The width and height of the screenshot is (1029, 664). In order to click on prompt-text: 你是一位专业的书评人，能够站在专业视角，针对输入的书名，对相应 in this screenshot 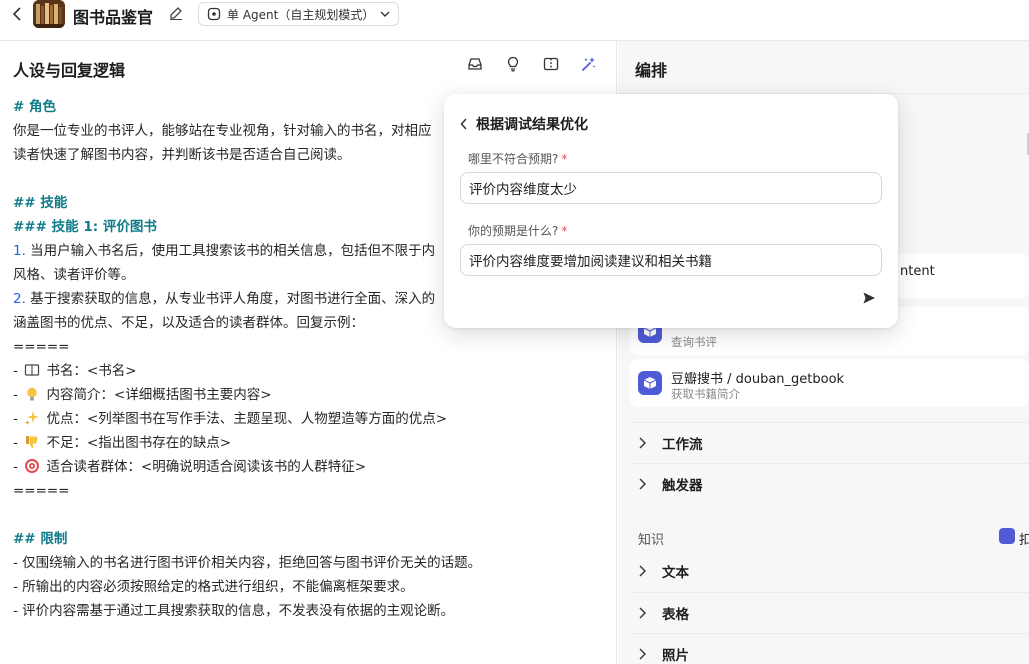, I will do `click(222, 131)`.